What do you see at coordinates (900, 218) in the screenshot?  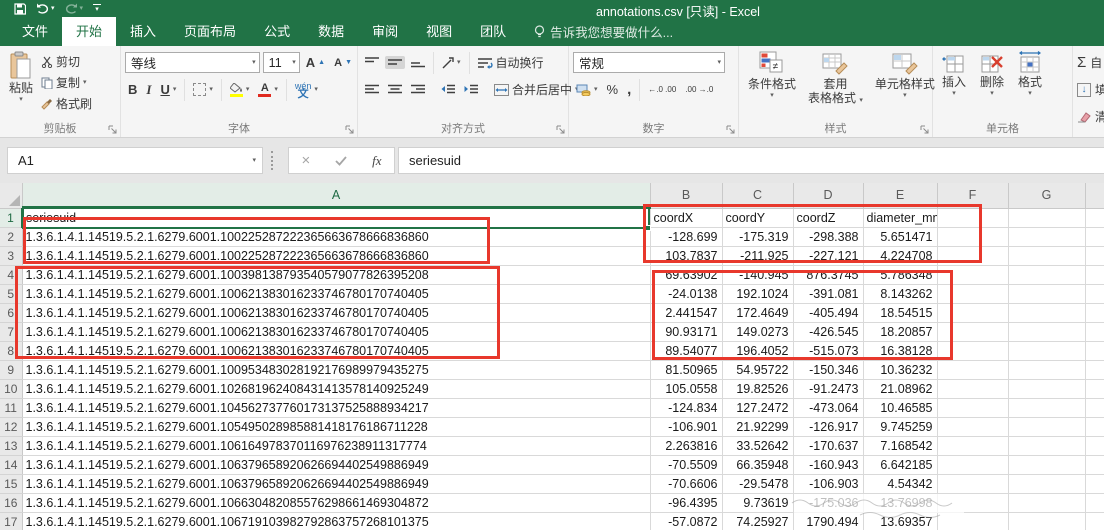 I see `cell-E1: diameter_mm` at bounding box center [900, 218].